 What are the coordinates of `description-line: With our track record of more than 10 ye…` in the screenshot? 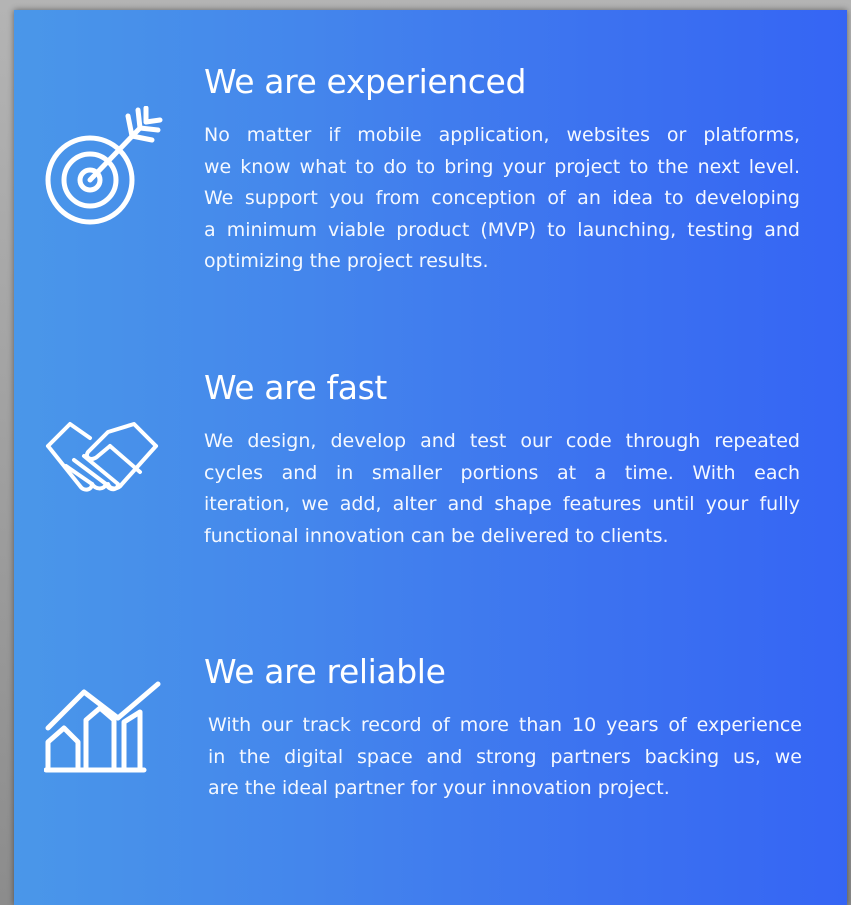 It's located at (505, 725).